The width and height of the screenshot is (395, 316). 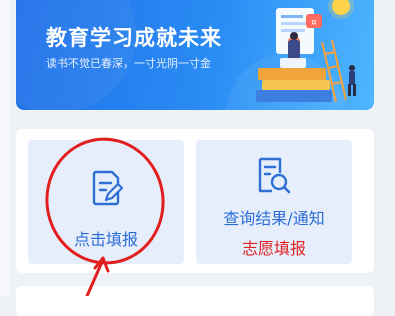 I want to click on banner-title: 教育学习成就未来, so click(x=134, y=38).